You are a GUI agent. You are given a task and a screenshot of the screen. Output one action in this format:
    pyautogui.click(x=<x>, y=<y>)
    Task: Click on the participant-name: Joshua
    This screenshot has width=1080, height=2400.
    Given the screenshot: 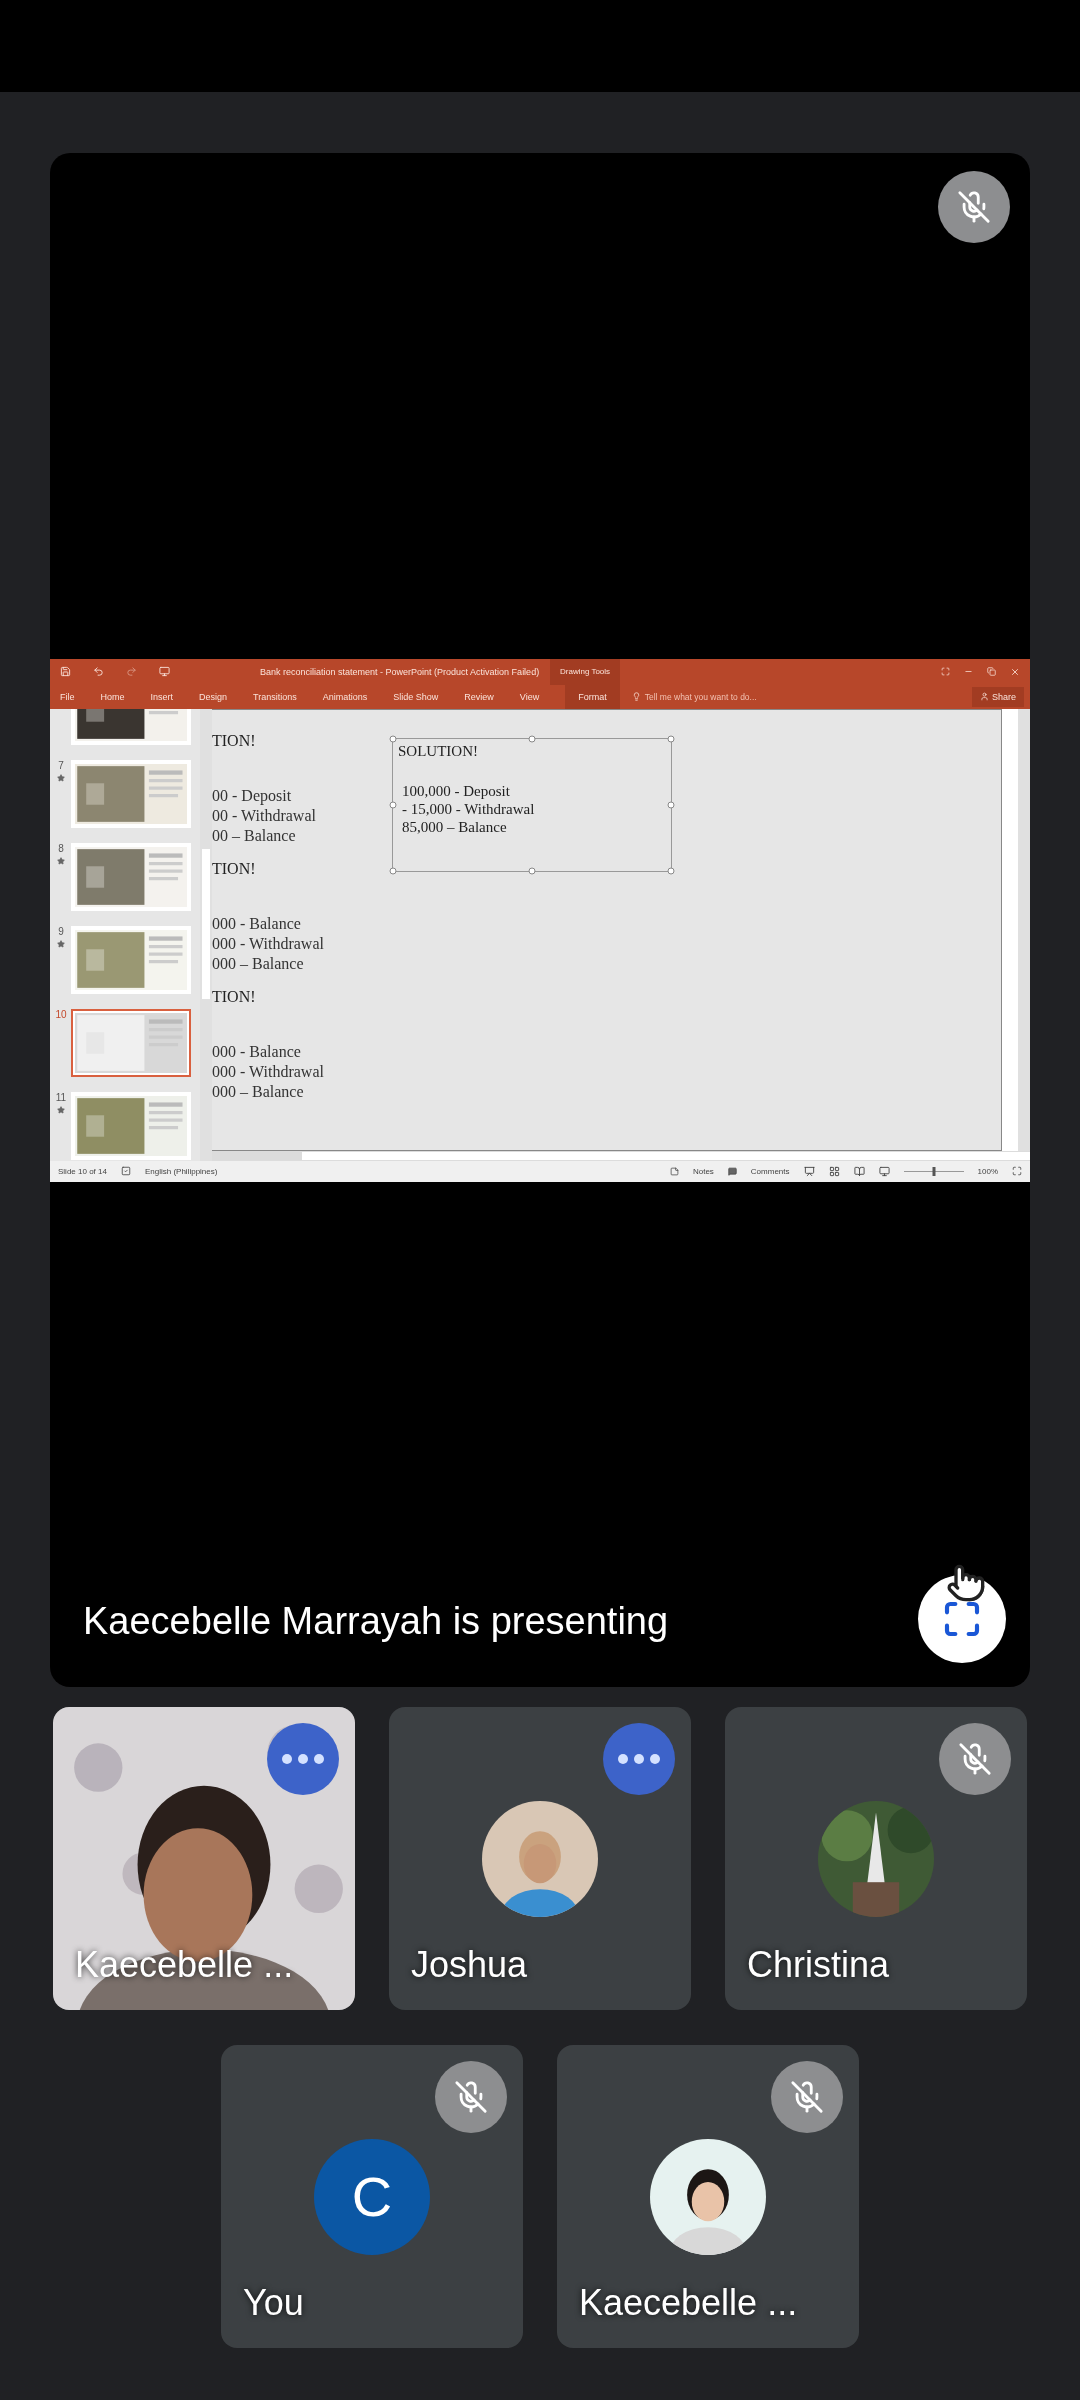 What is the action you would take?
    pyautogui.click(x=469, y=1965)
    